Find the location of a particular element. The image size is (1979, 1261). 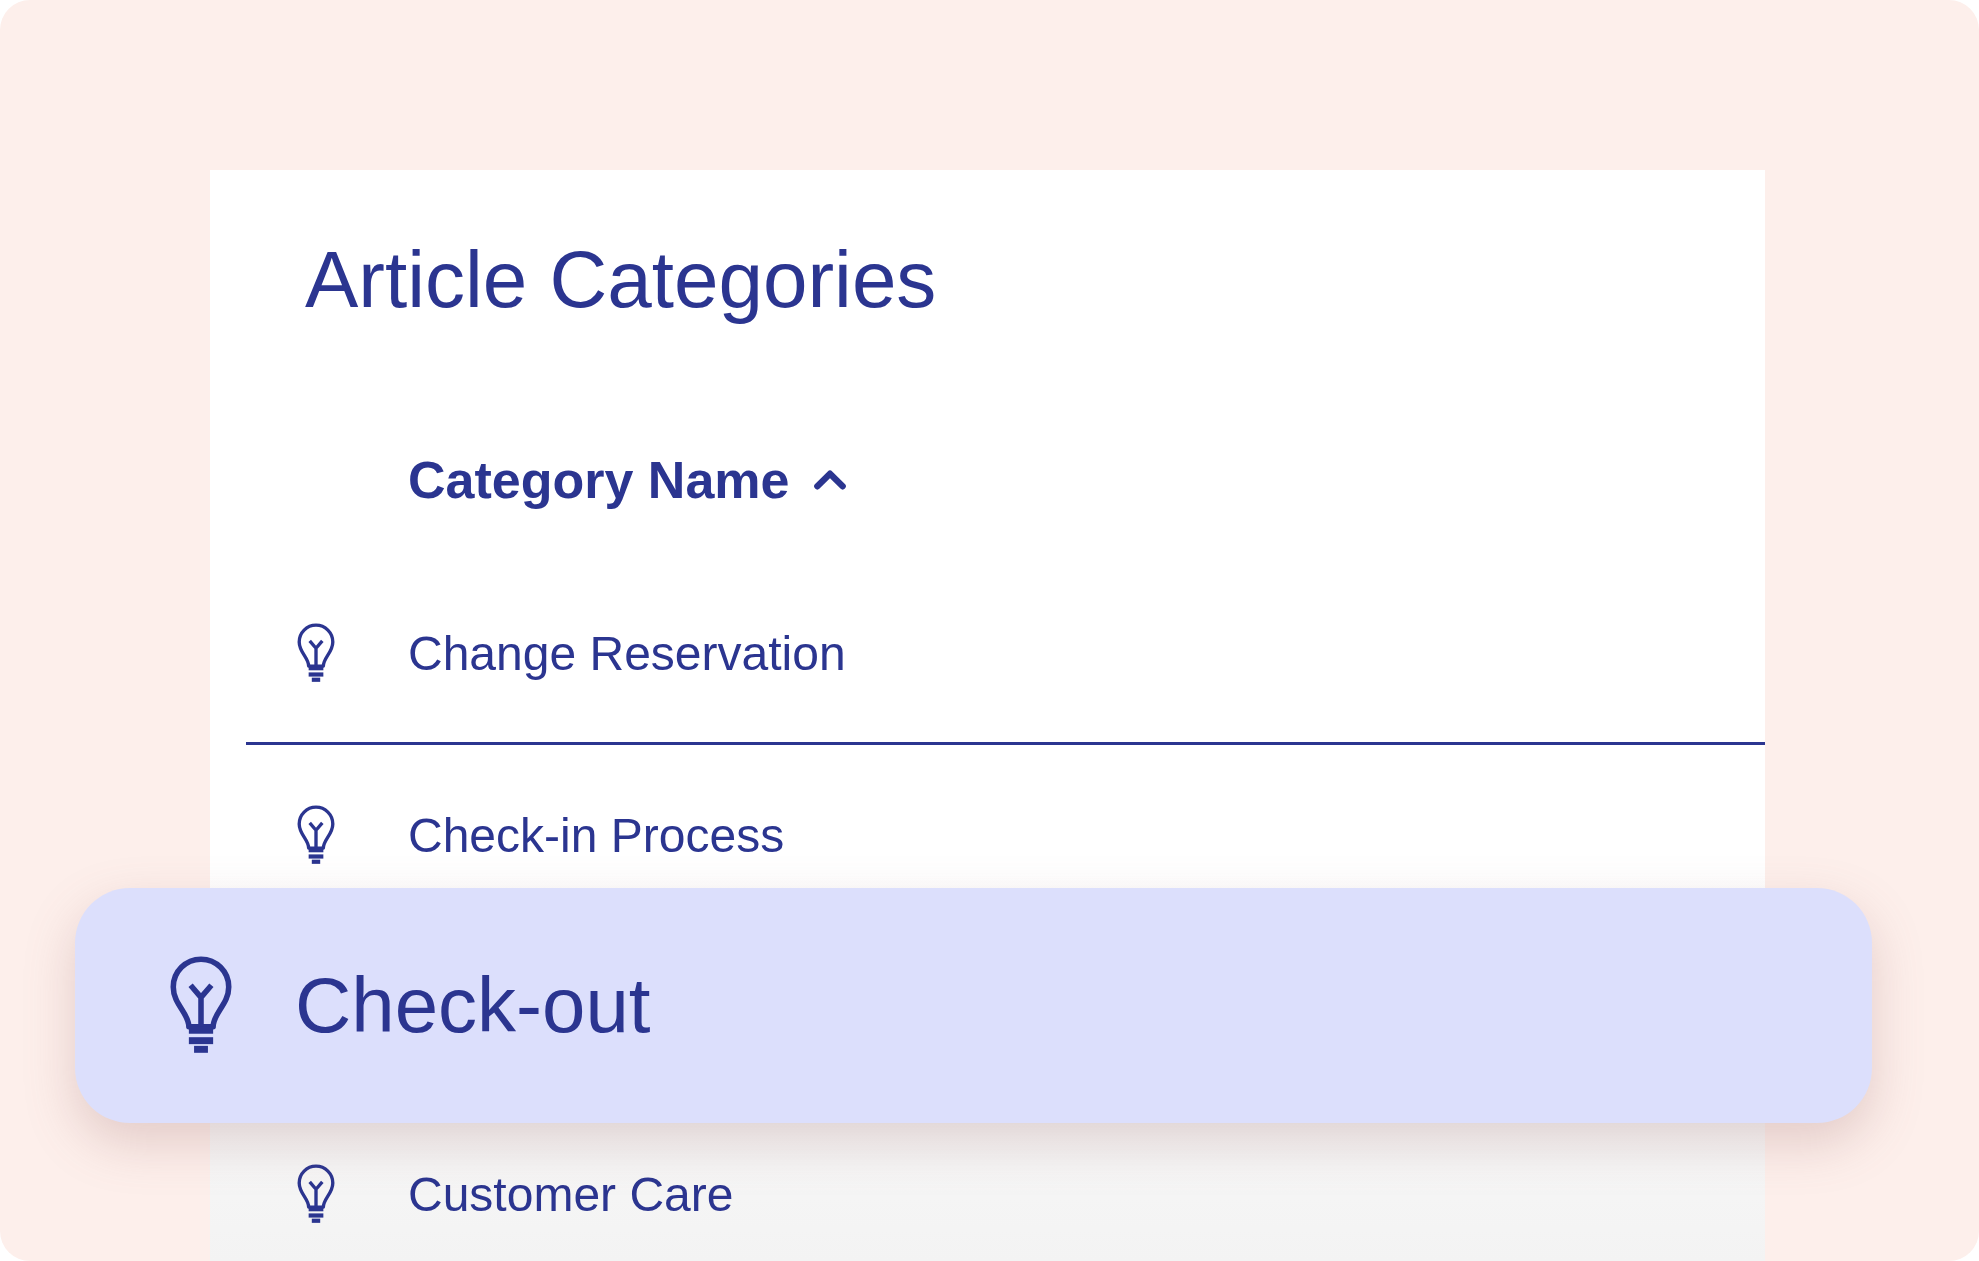

category-row: Customer Care is located at coordinates (1005, 1192).